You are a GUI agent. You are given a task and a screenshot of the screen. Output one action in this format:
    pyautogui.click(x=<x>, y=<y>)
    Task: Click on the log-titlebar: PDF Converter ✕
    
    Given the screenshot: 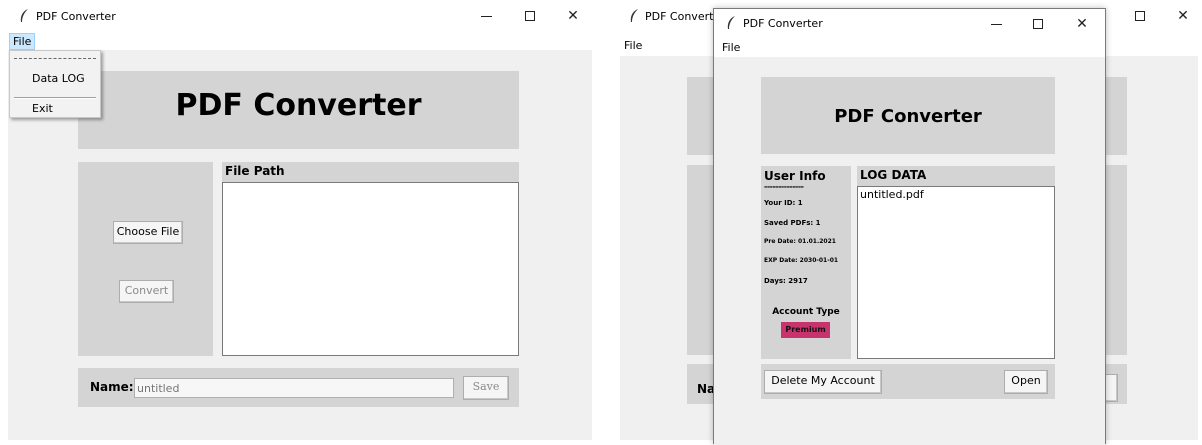 What is the action you would take?
    pyautogui.click(x=909, y=23)
    